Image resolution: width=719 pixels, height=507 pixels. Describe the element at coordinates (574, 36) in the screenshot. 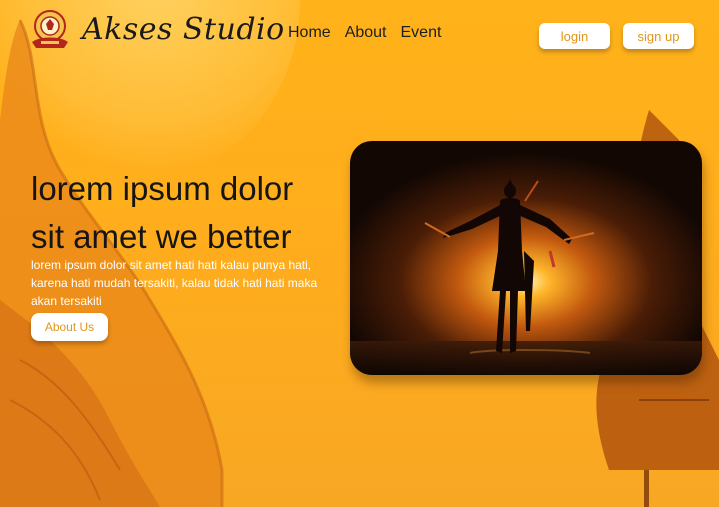

I see `login-button: login` at that location.